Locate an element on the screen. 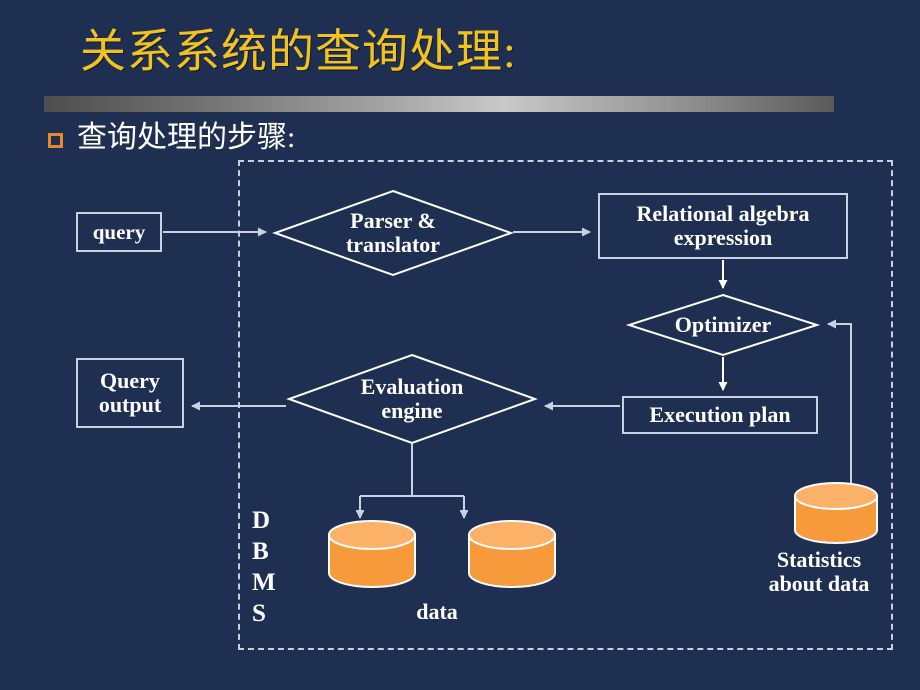 Image resolution: width=920 pixels, height=690 pixels. data-label: data is located at coordinates (437, 611).